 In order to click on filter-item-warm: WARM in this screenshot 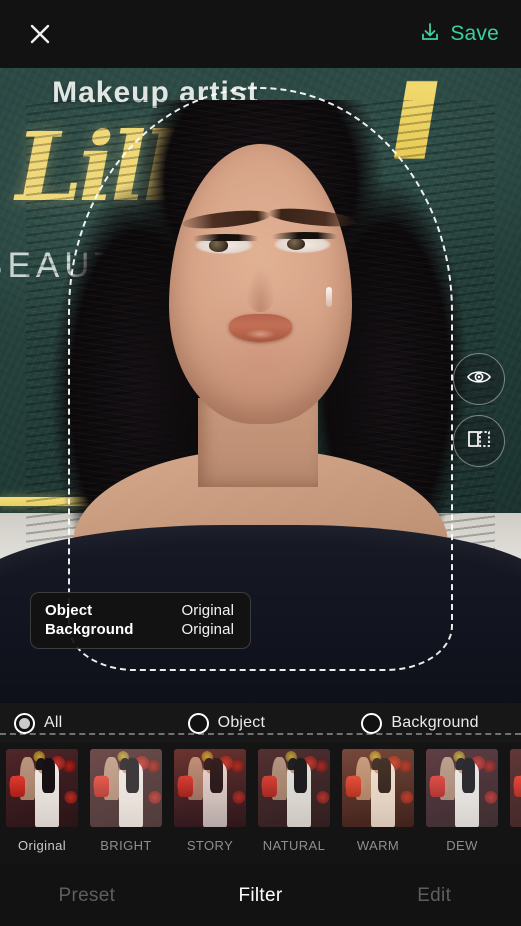, I will do `click(378, 801)`.